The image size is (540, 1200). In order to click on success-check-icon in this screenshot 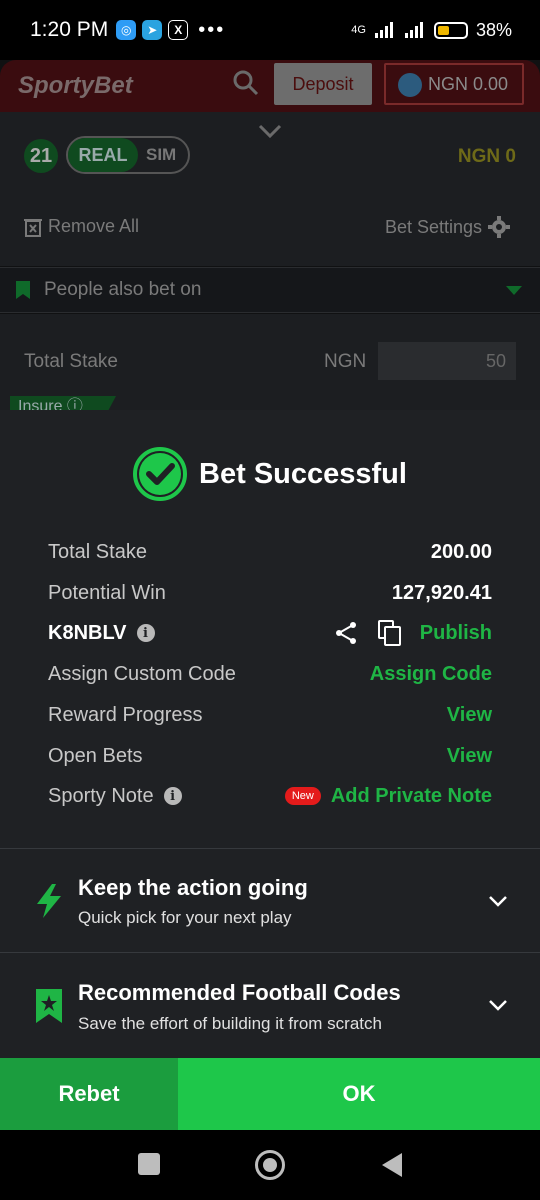, I will do `click(160, 474)`.